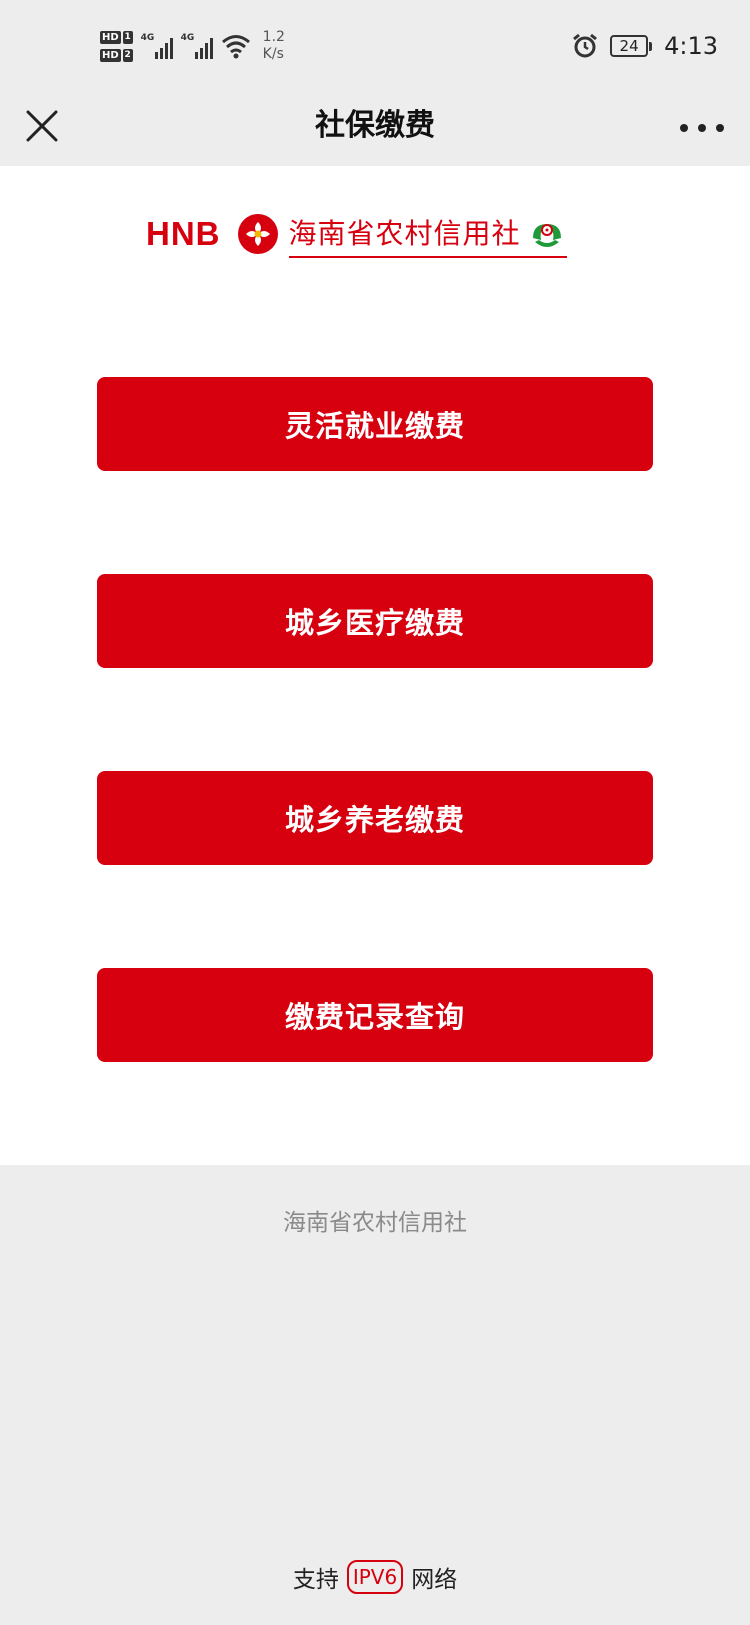 This screenshot has height=1625, width=750. I want to click on ipv6-support-line: 支持 IPV6 网络, so click(375, 1577).